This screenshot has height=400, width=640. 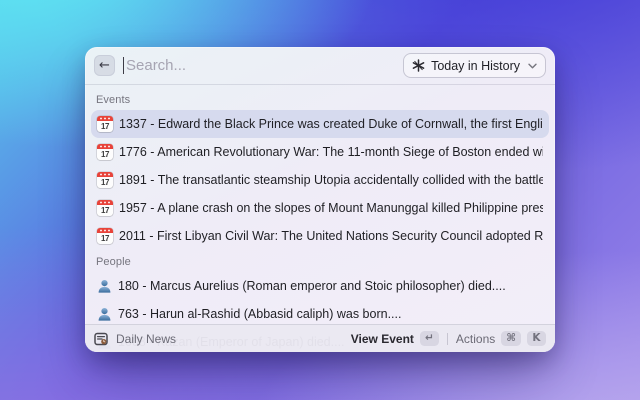 What do you see at coordinates (536, 338) in the screenshot?
I see `k-key-badge: K` at bounding box center [536, 338].